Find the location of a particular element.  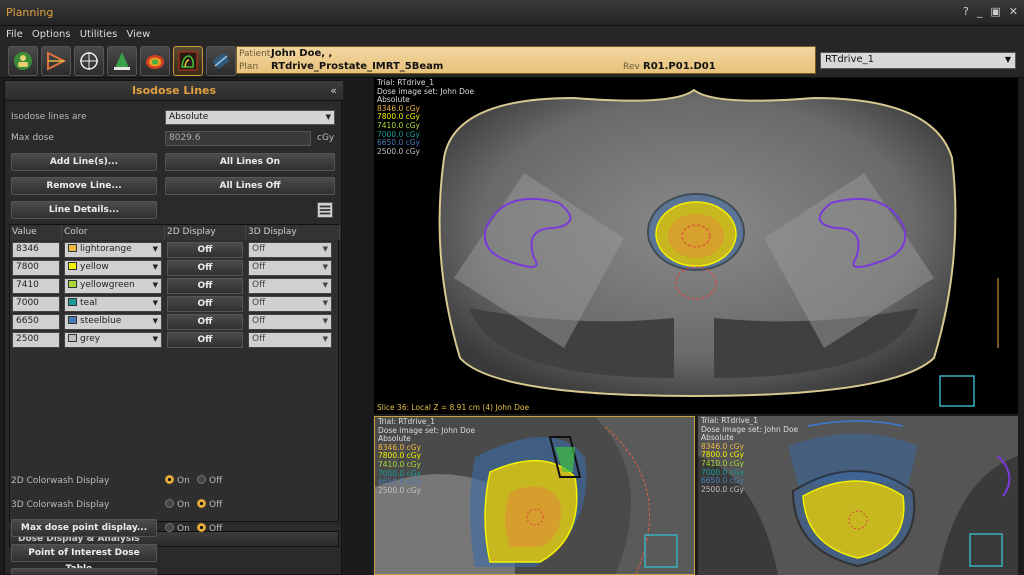

dose-tool-button is located at coordinates (155, 61).